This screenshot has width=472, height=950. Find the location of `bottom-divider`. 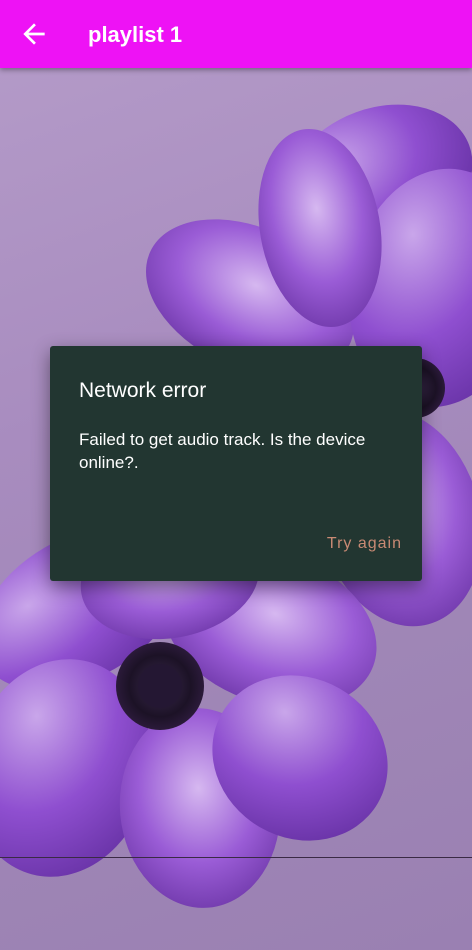

bottom-divider is located at coordinates (236, 857).